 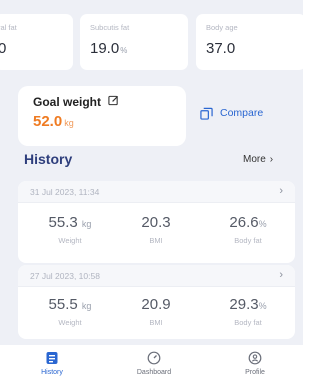 I want to click on nav-item-profile: Profile, so click(x=255, y=363).